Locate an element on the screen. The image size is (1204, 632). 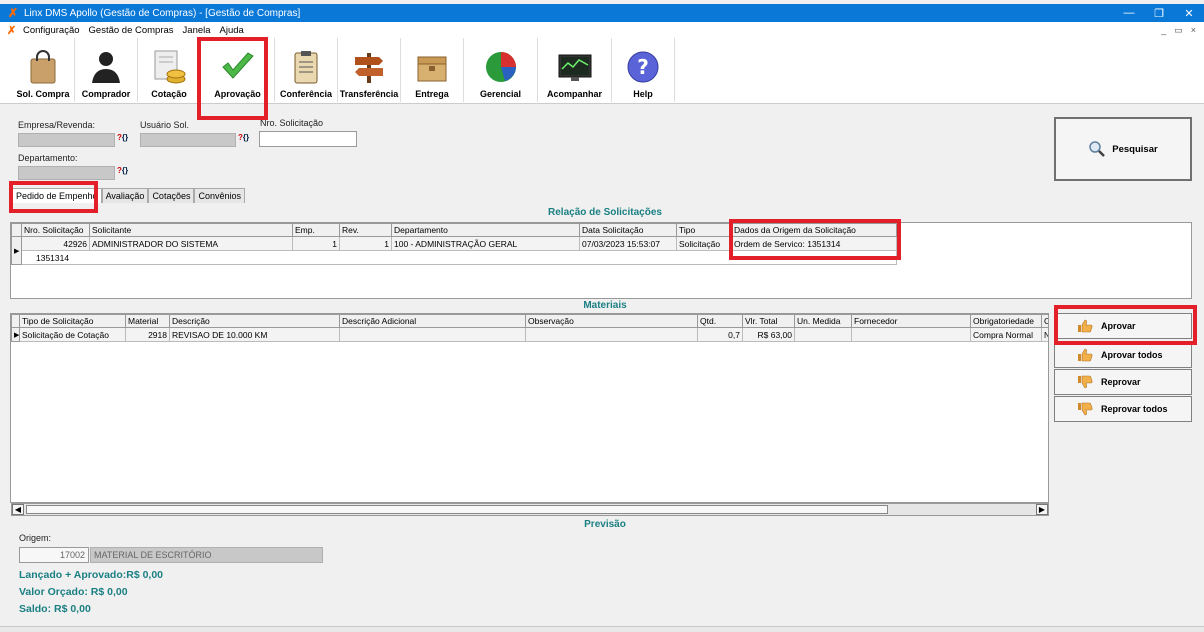
toolbar-sol-compra-button: Sol. Compra is located at coordinates (43, 70).